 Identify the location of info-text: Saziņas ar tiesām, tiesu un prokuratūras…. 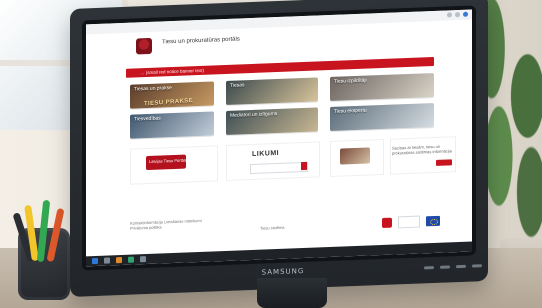
(422, 149).